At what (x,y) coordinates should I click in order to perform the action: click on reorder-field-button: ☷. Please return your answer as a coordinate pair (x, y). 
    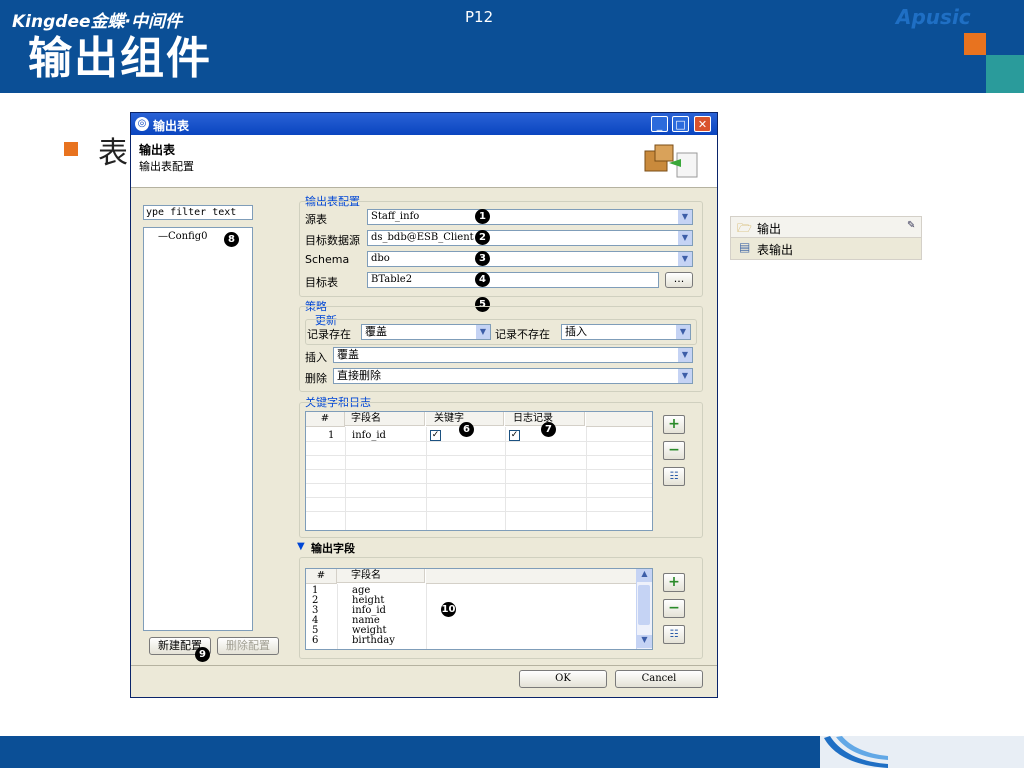
    Looking at the image, I should click on (674, 634).